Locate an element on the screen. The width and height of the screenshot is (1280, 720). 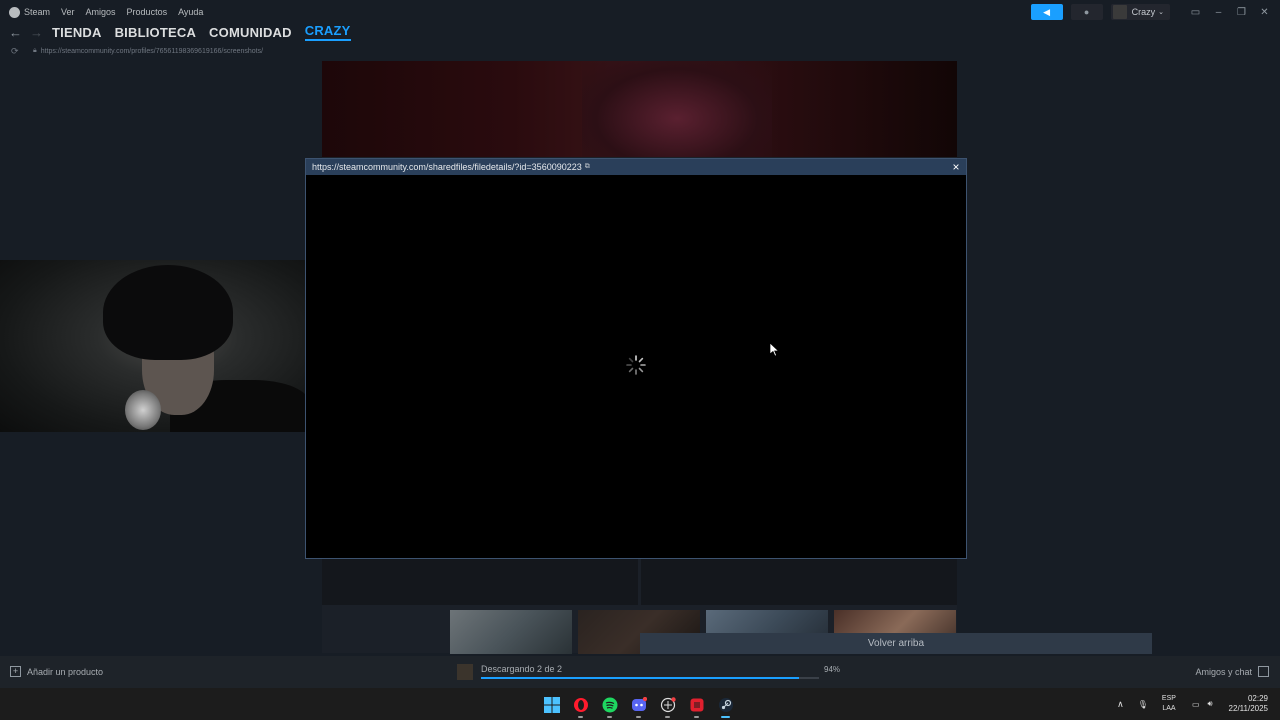
taskbar-spotify is located at coordinates (609, 706).